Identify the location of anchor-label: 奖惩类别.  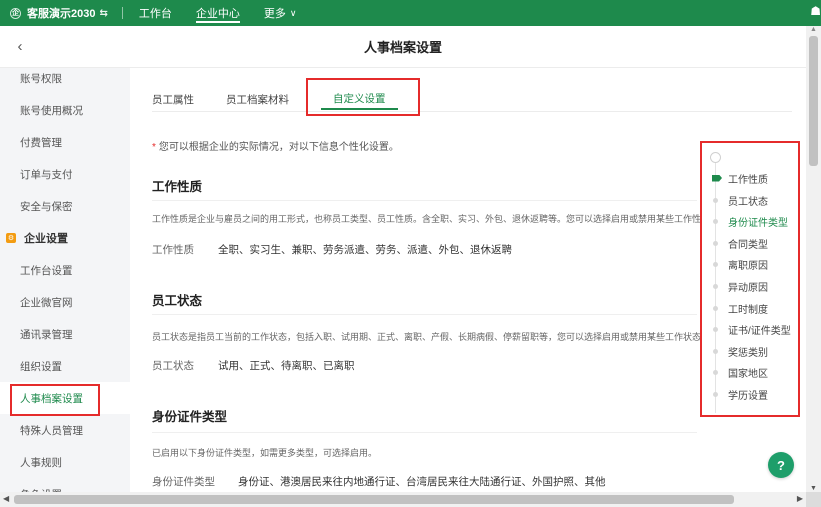
(748, 353).